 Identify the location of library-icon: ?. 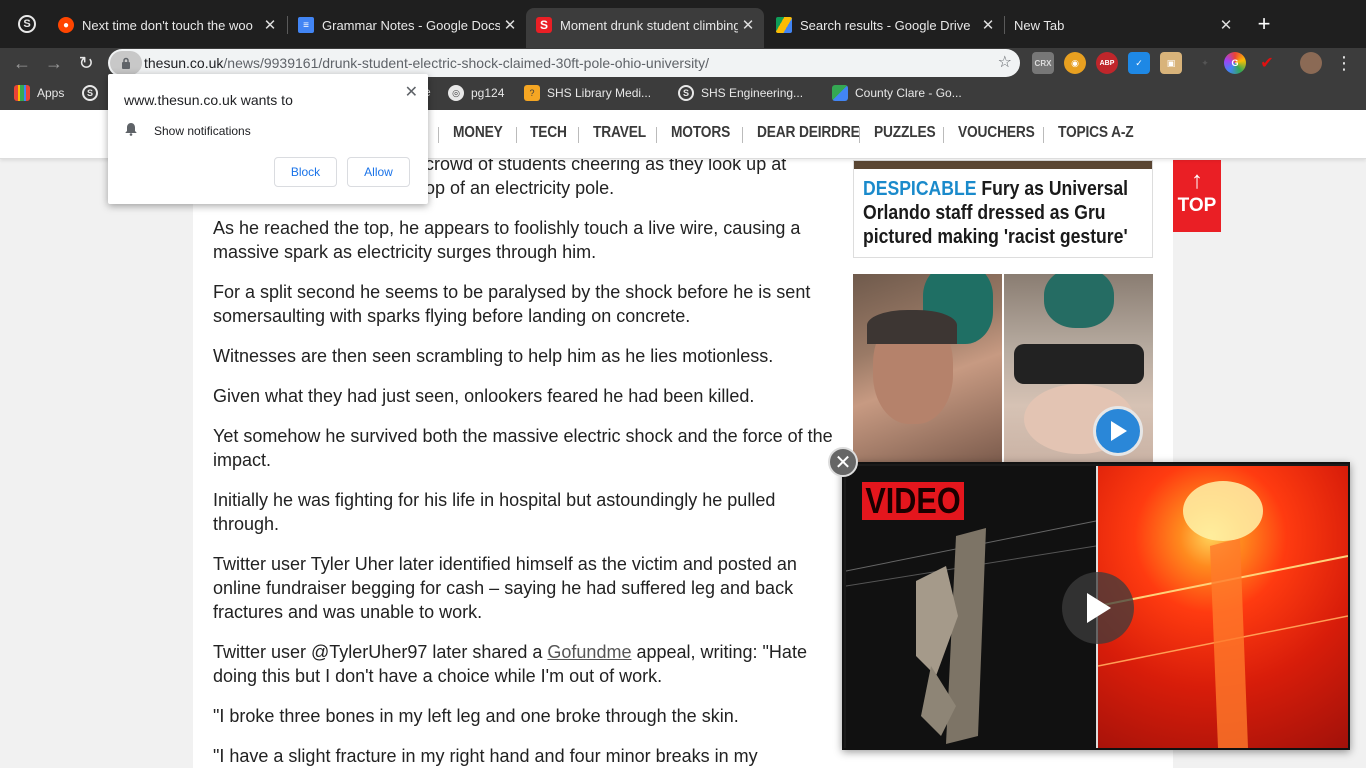
(532, 93).